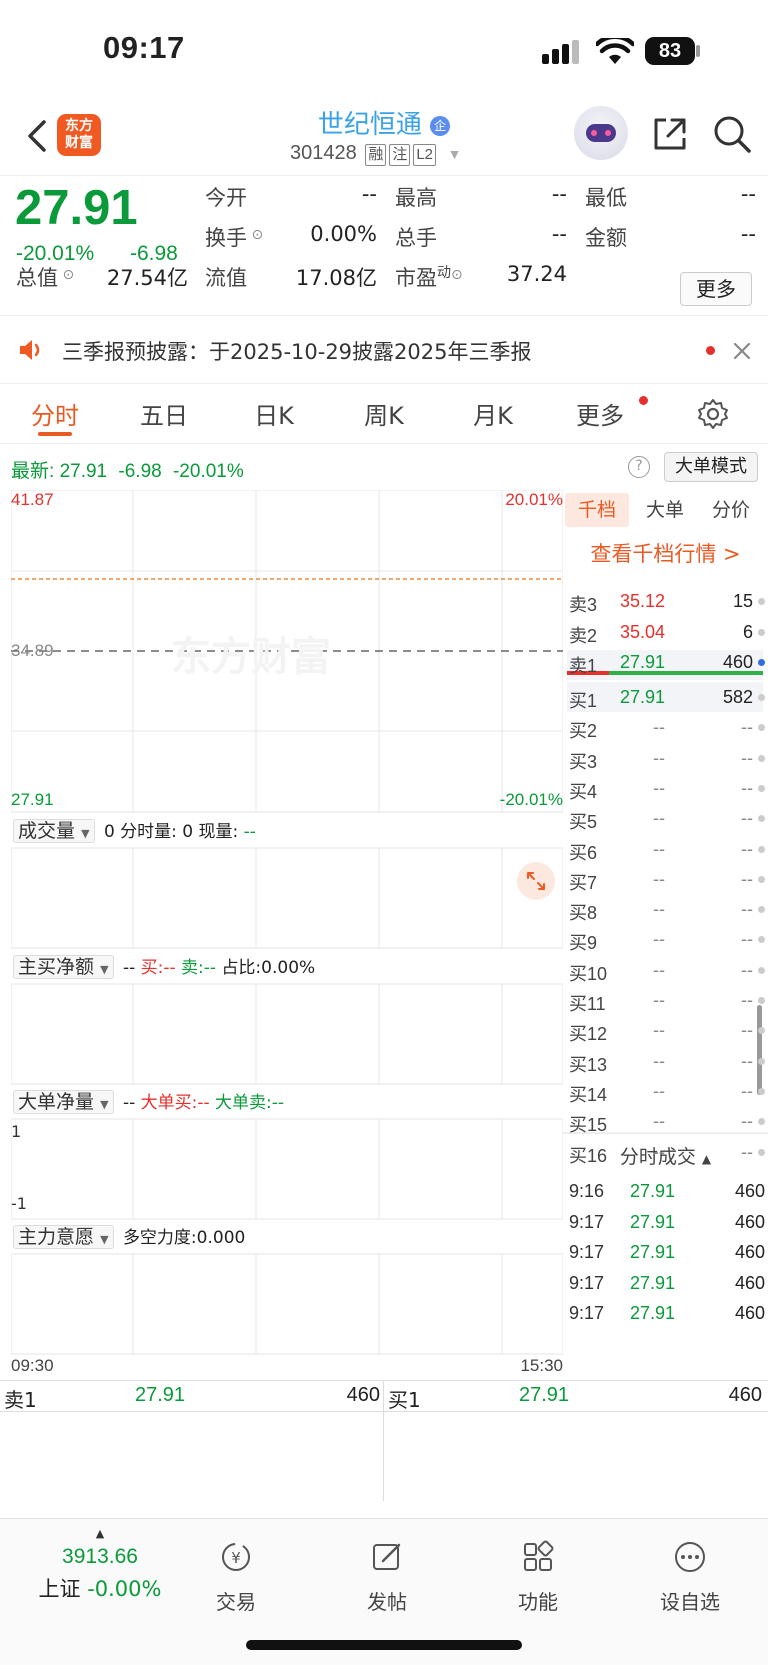  What do you see at coordinates (711, 467) in the screenshot?
I see `big-order-mode-button: 大单模式` at bounding box center [711, 467].